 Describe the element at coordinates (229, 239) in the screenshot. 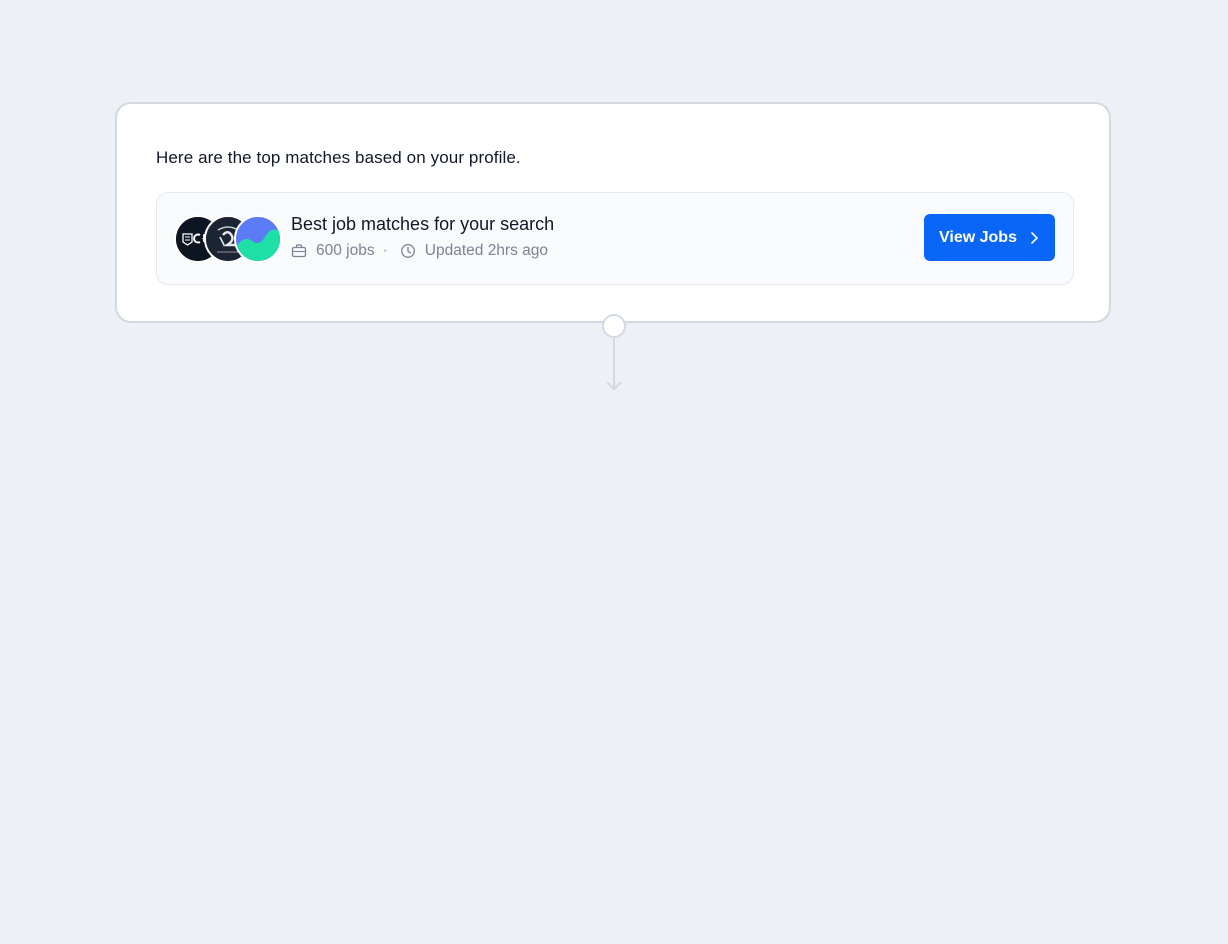

I see `company-logos` at that location.